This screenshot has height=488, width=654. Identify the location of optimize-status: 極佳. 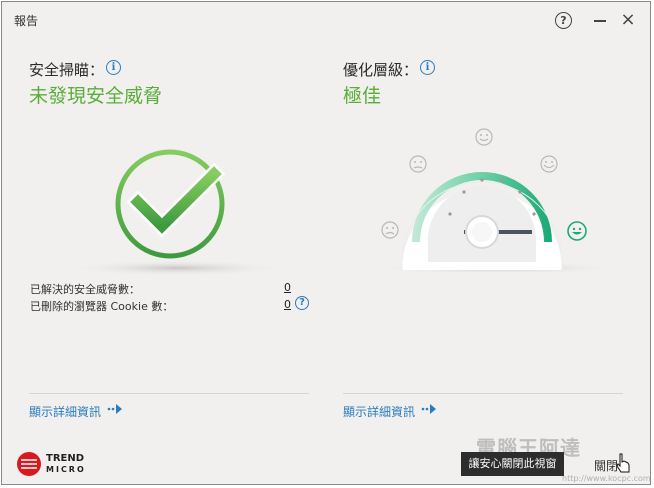
(362, 96).